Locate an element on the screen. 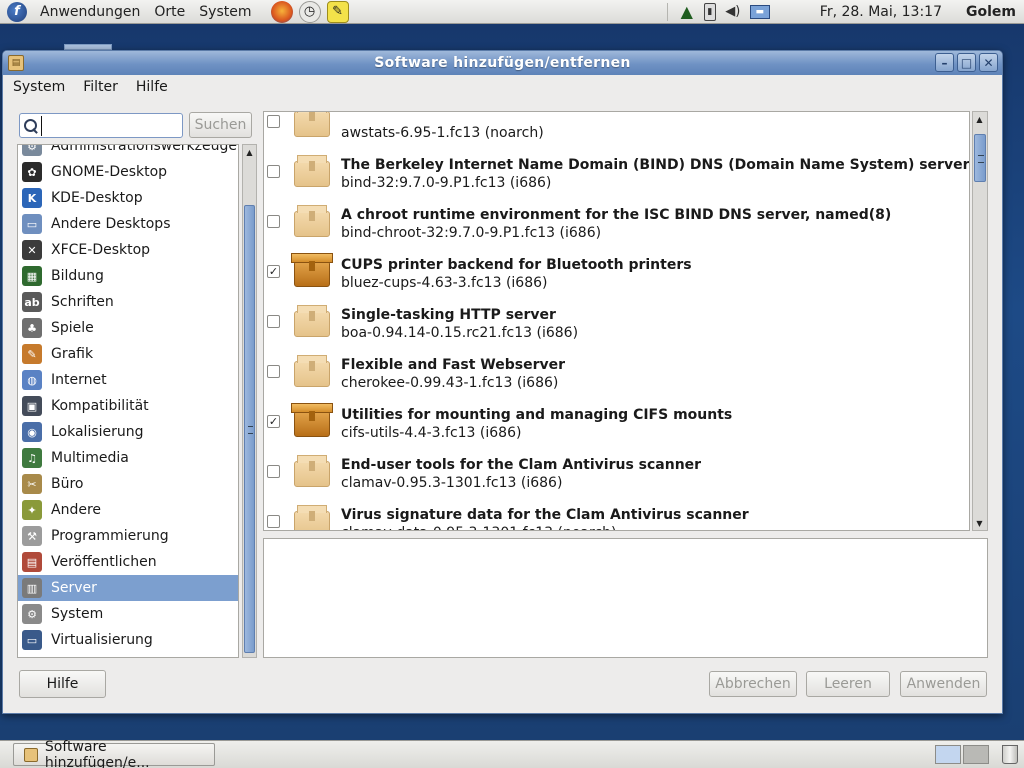  category-scroll-thumb is located at coordinates (249, 429).